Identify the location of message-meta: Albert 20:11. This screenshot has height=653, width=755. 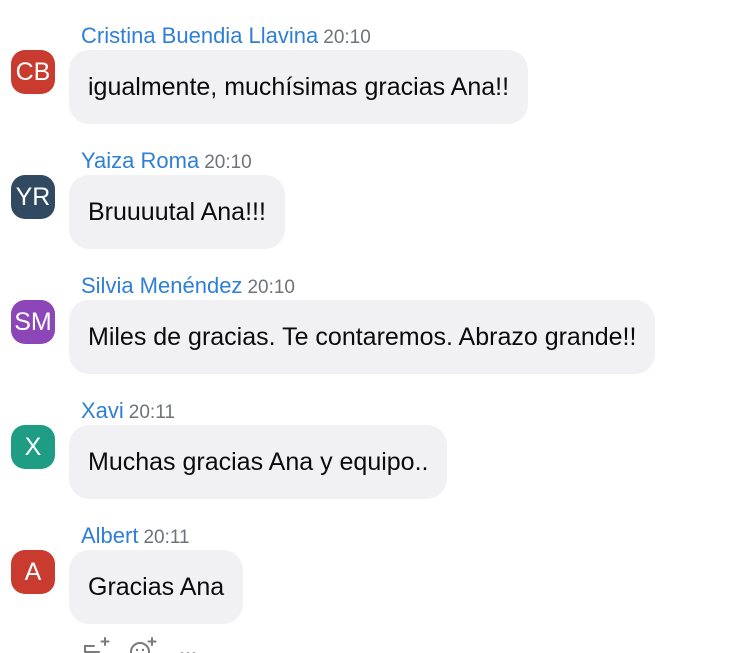
(135, 536).